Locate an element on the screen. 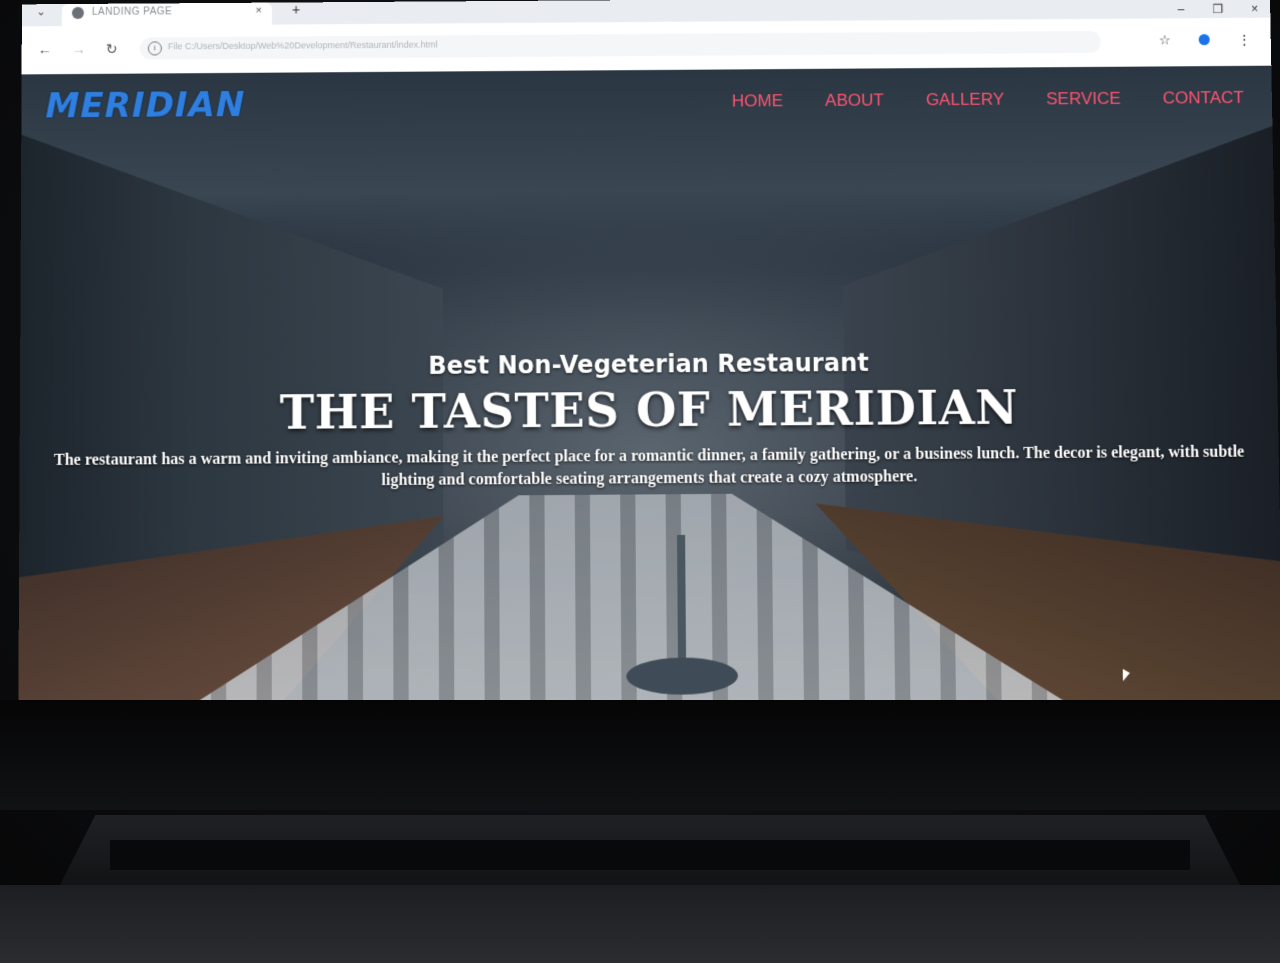 The image size is (1280, 963). restore-button: ❐ is located at coordinates (1217, 9).